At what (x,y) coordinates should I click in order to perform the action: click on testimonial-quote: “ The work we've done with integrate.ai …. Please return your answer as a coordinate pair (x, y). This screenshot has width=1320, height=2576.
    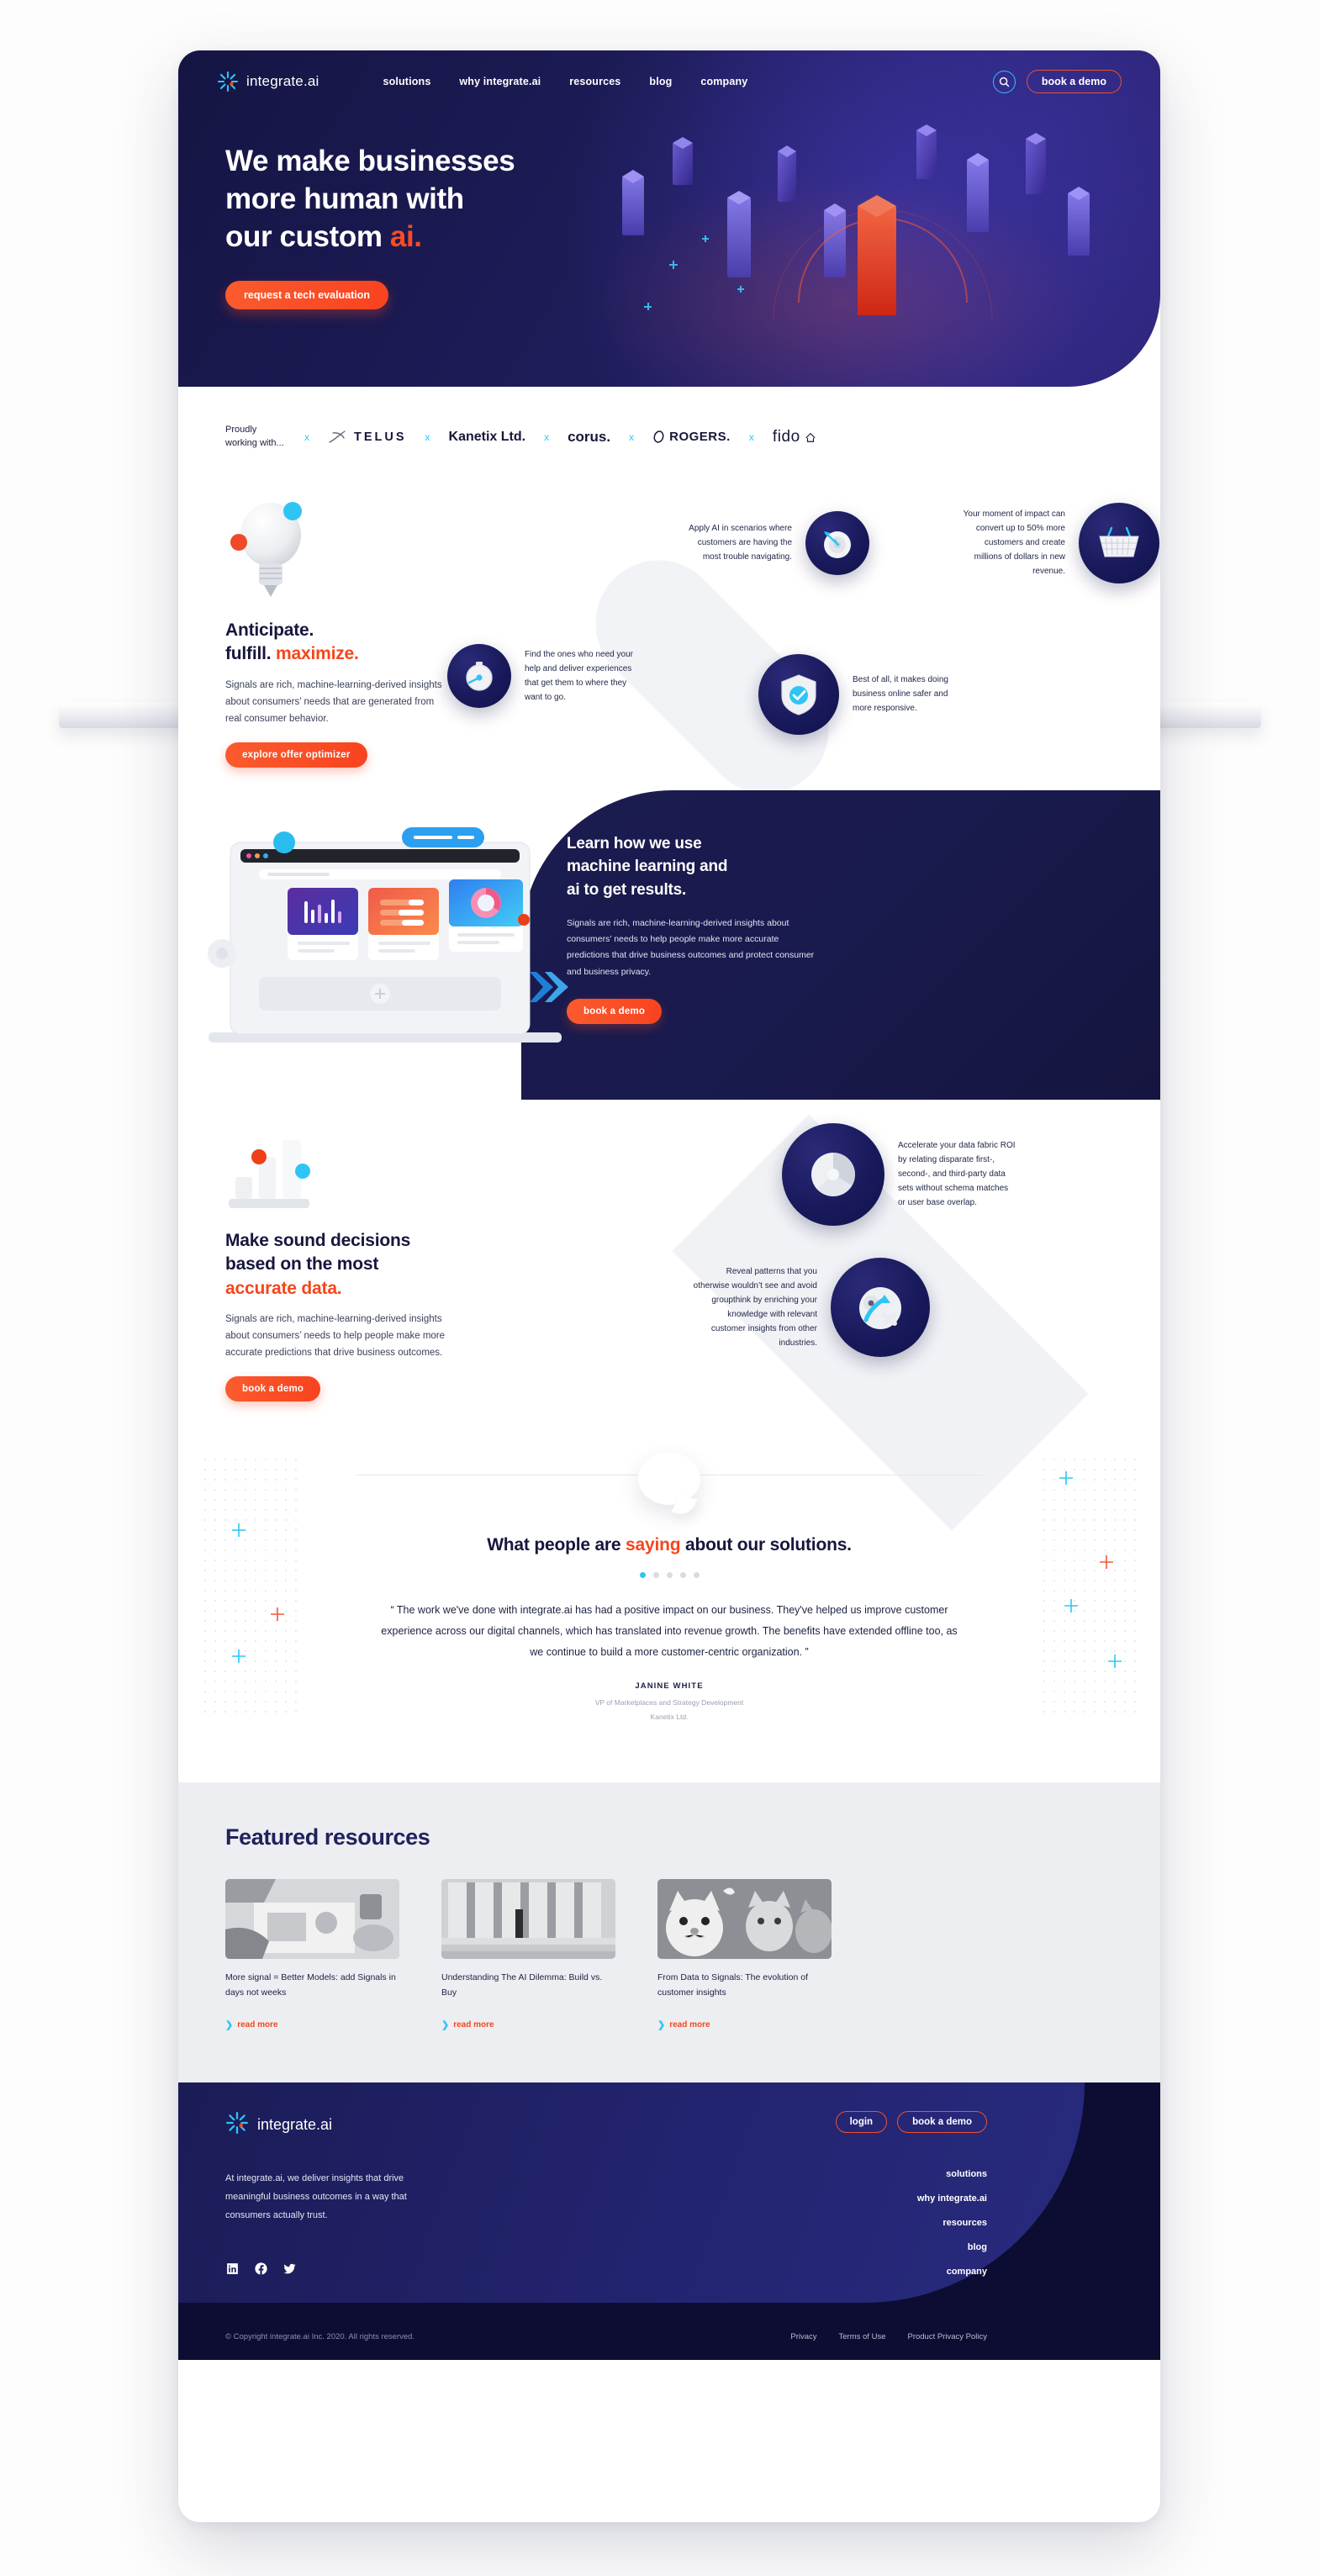
    Looking at the image, I should click on (670, 1630).